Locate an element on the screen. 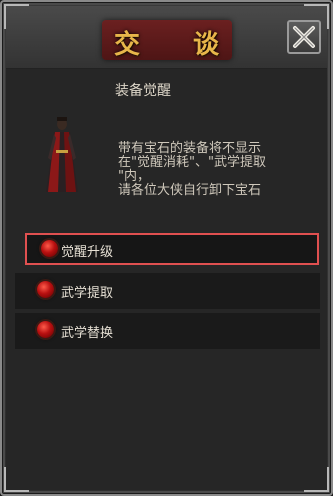 The width and height of the screenshot is (333, 496). option-martial-extract: 武学提取 is located at coordinates (167, 291).